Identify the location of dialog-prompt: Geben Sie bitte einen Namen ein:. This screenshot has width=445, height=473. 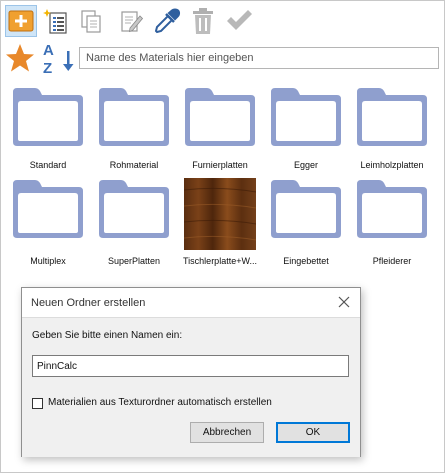
(107, 335).